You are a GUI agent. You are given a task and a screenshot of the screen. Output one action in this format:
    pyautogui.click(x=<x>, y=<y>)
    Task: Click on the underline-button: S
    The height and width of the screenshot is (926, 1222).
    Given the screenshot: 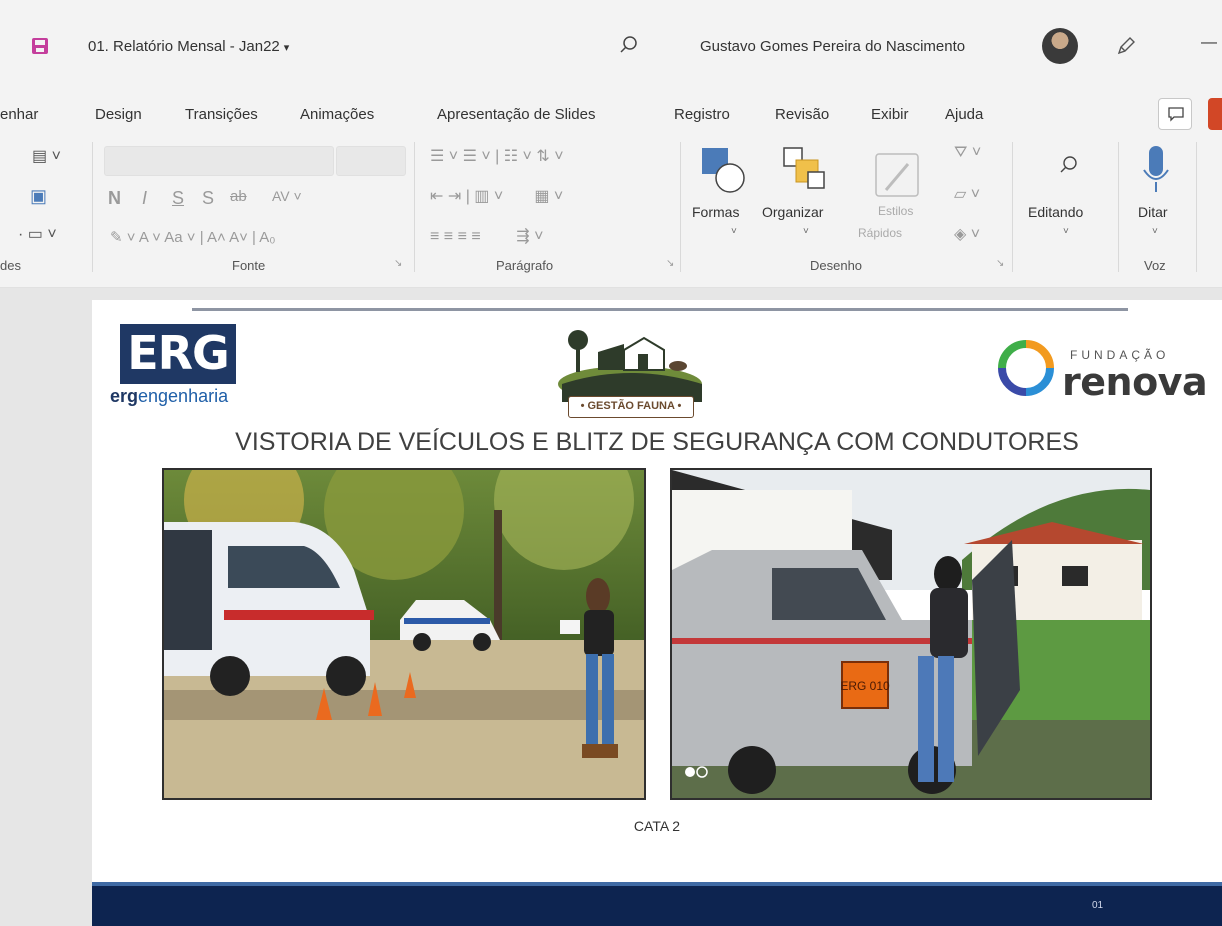 What is the action you would take?
    pyautogui.click(x=178, y=198)
    